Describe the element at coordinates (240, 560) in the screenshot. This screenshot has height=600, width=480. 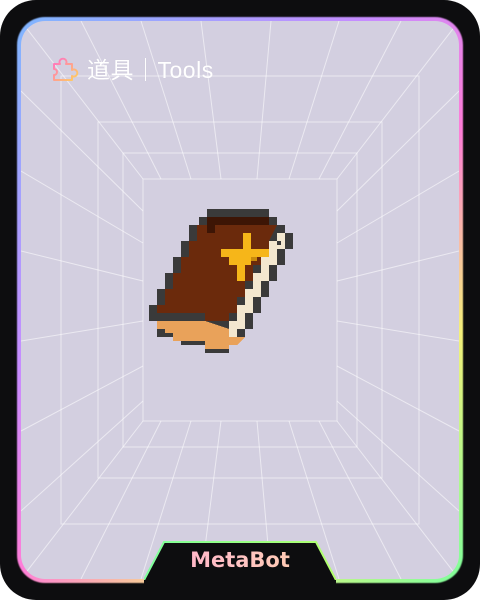
I see `brand-label: MetaBot` at that location.